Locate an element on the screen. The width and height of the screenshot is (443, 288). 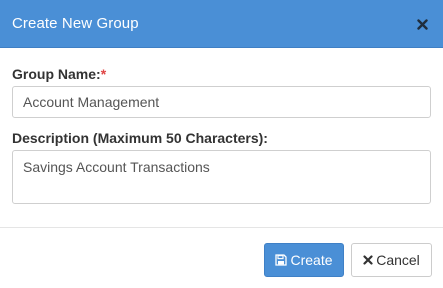
group-name-label: Group Name:* is located at coordinates (221, 74).